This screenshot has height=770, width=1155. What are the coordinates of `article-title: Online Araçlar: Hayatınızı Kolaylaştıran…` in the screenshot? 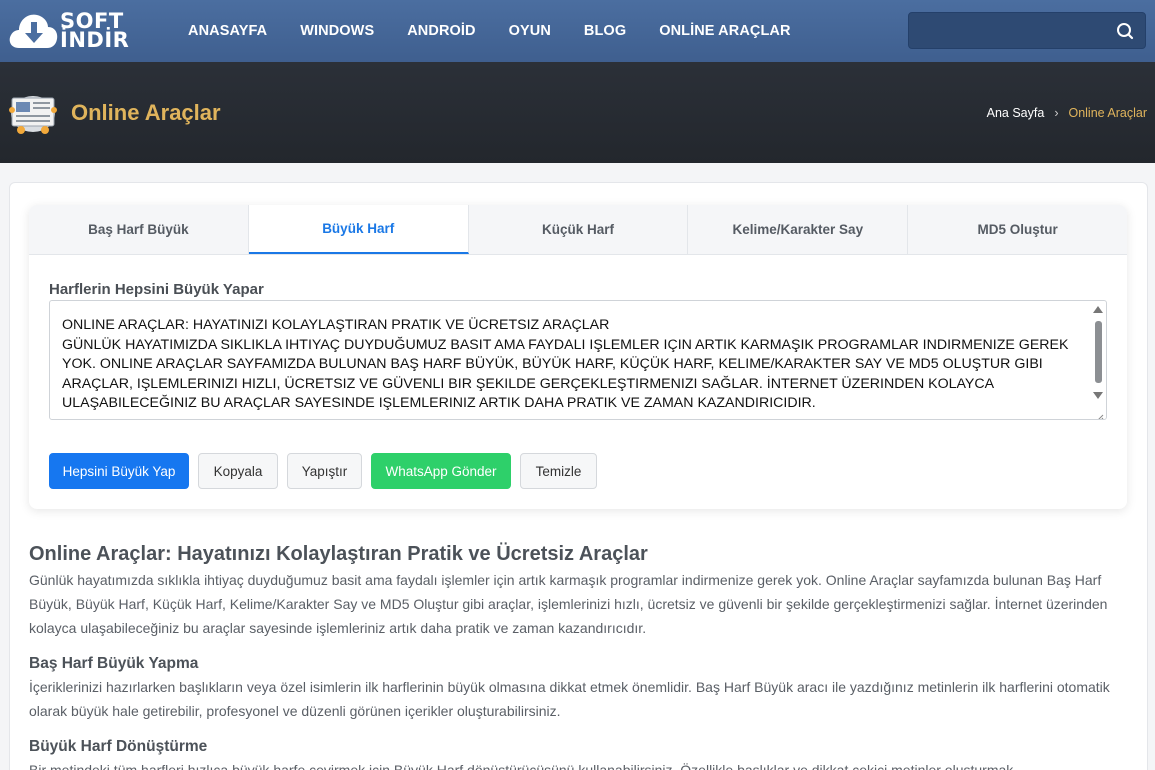 It's located at (338, 554).